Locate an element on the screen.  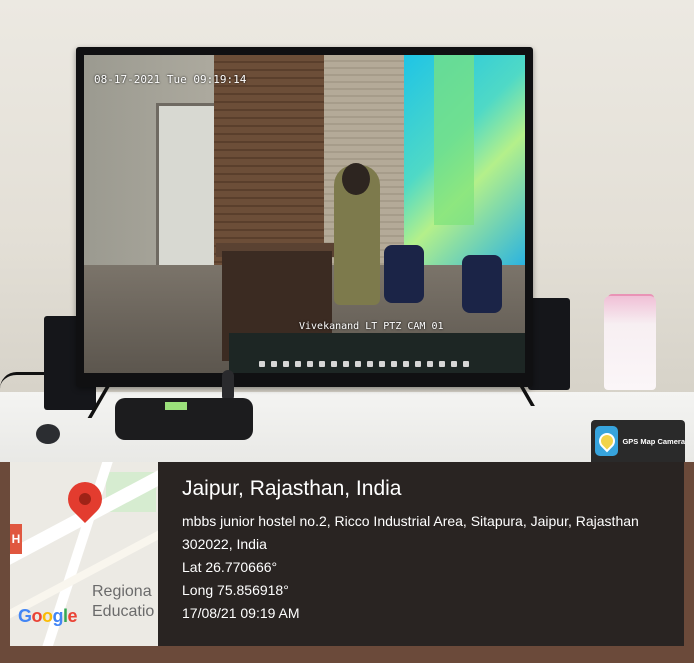
cctv-projection-screen is located at coordinates (464, 160).